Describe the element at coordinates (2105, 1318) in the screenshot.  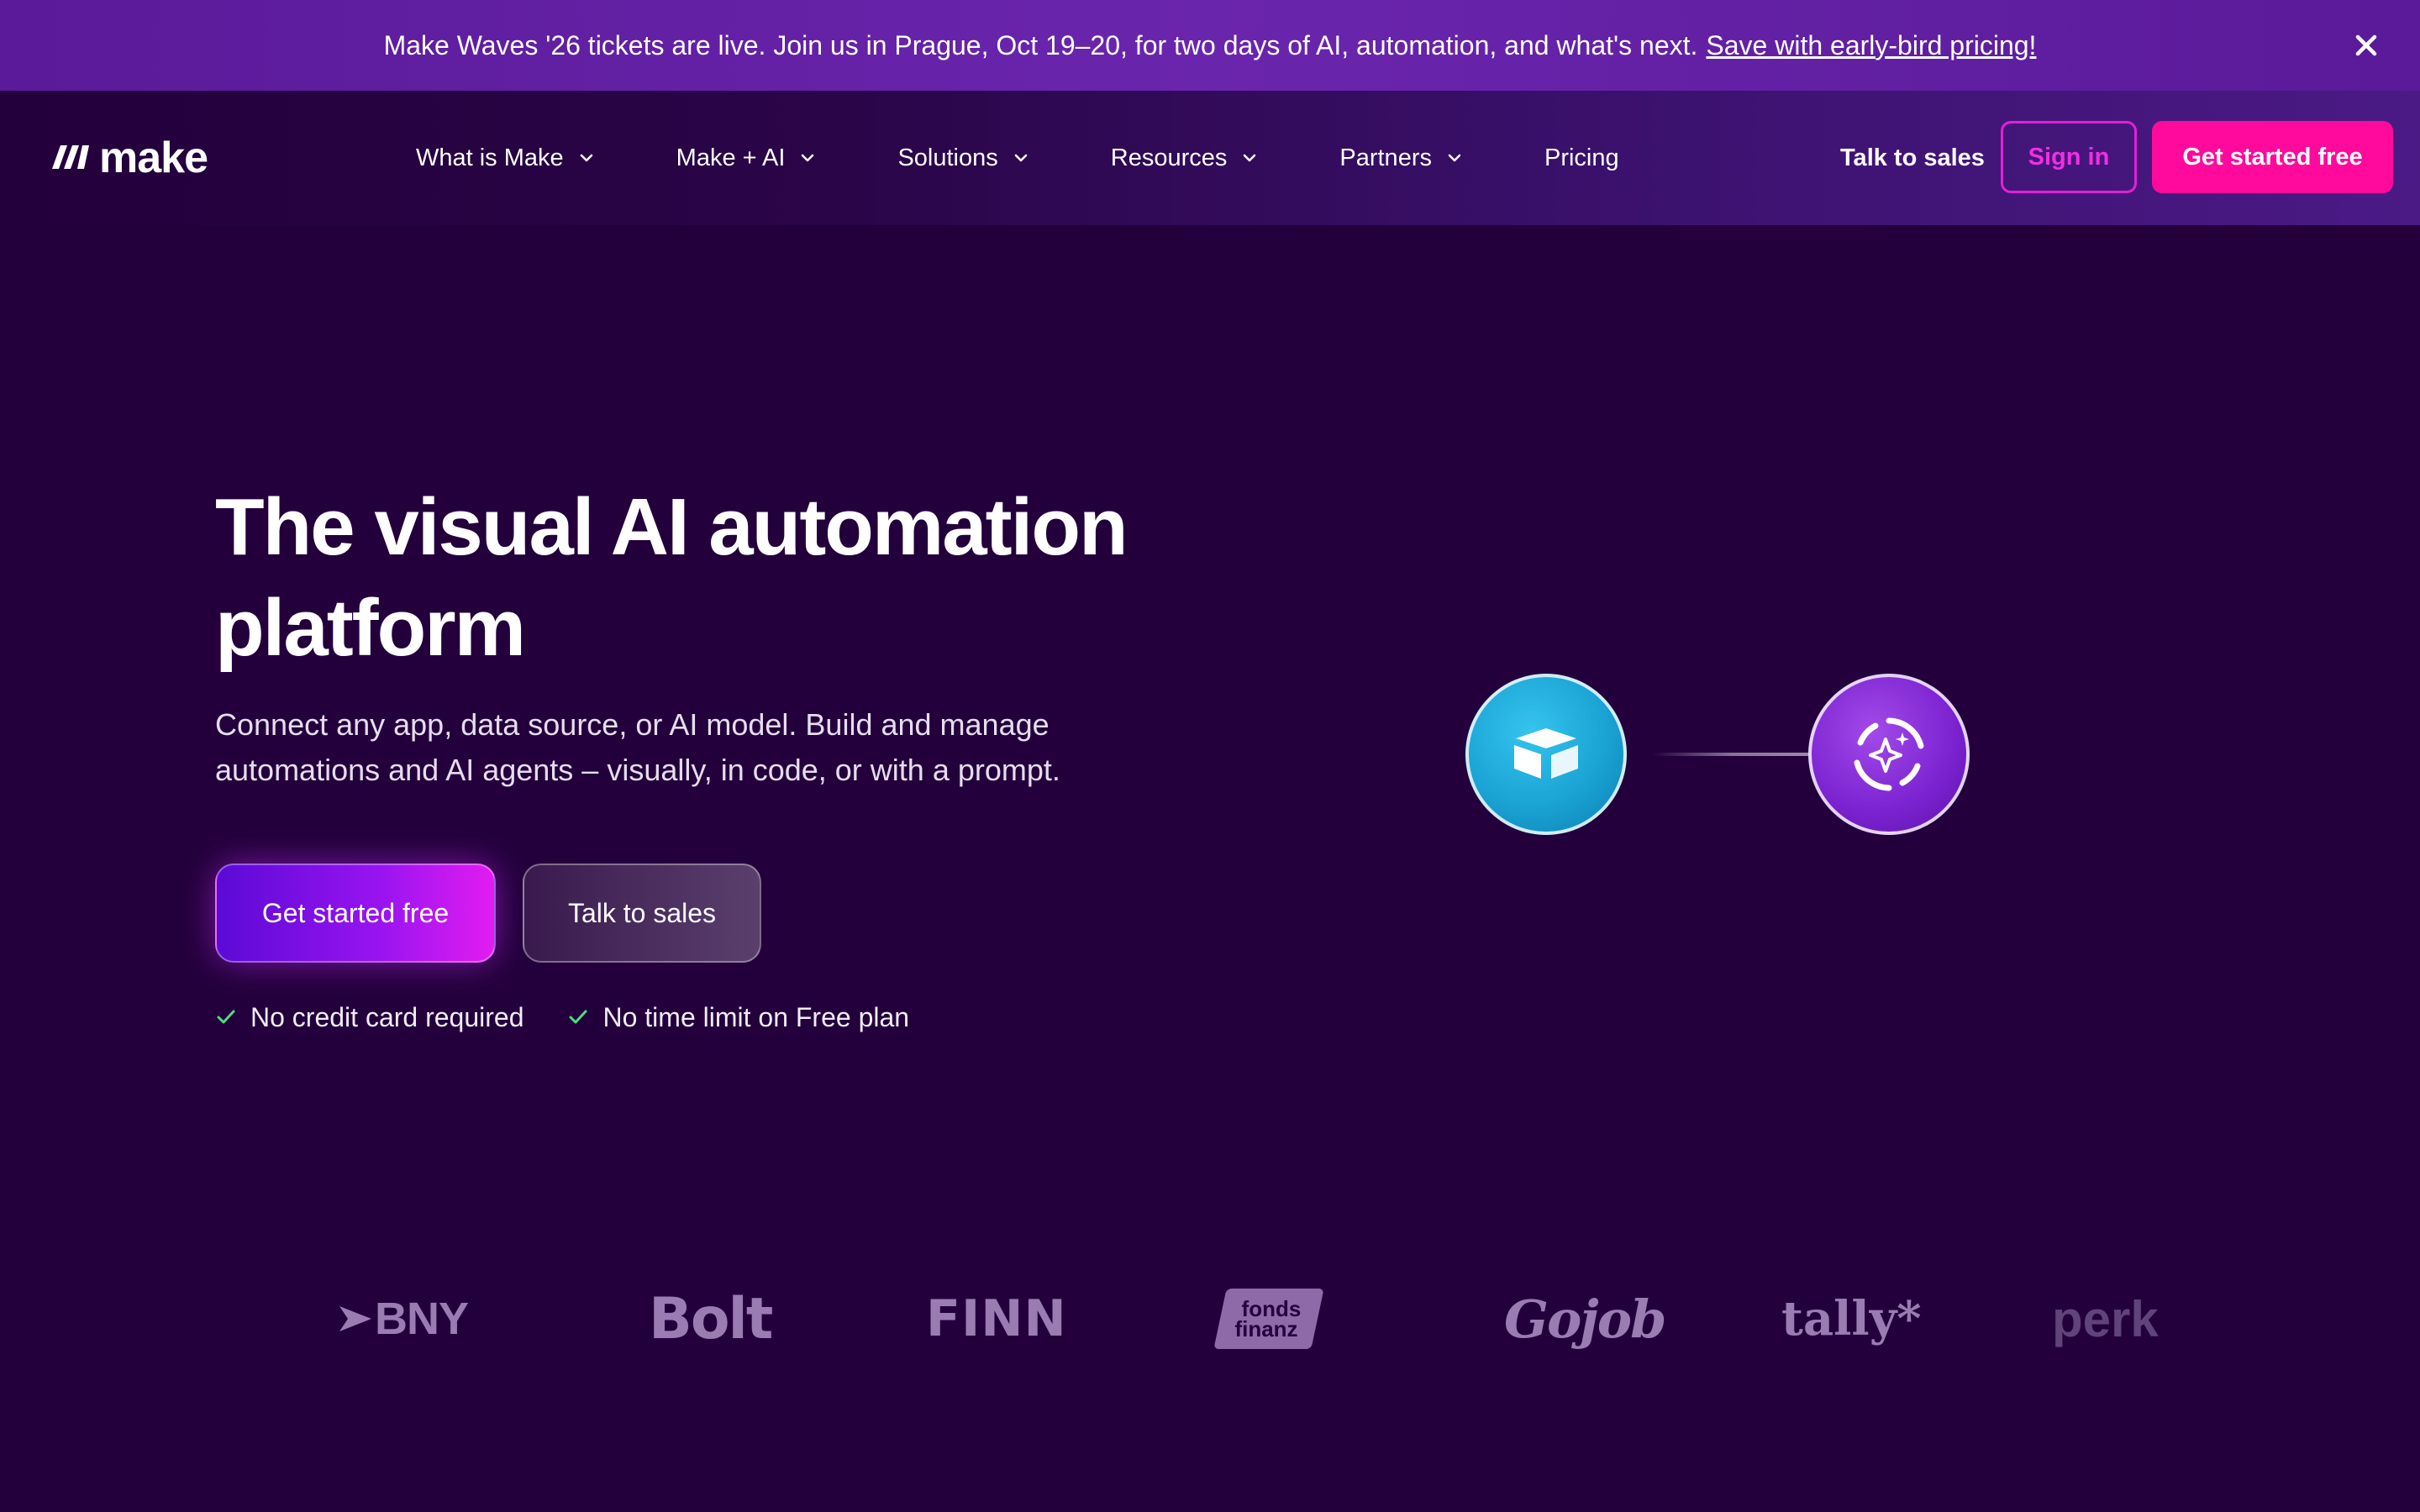
I see `logo-perk: perk` at that location.